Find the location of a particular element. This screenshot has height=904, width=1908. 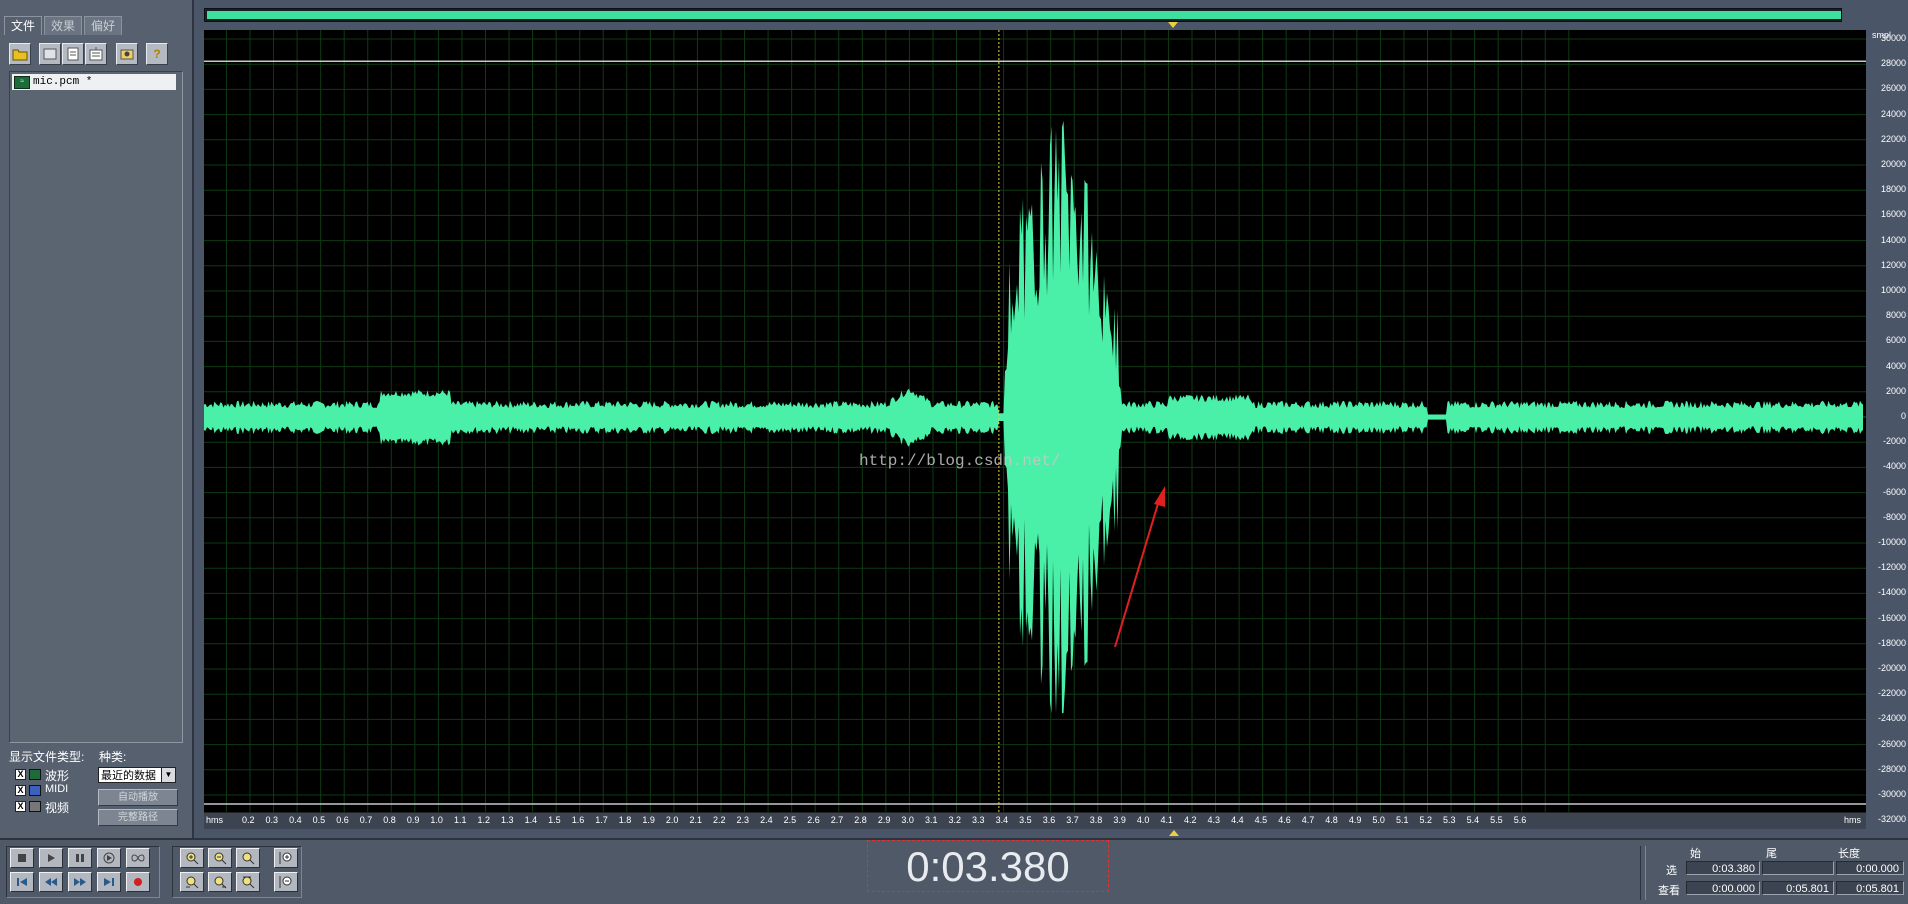

go-start-icon is located at coordinates (22, 882).